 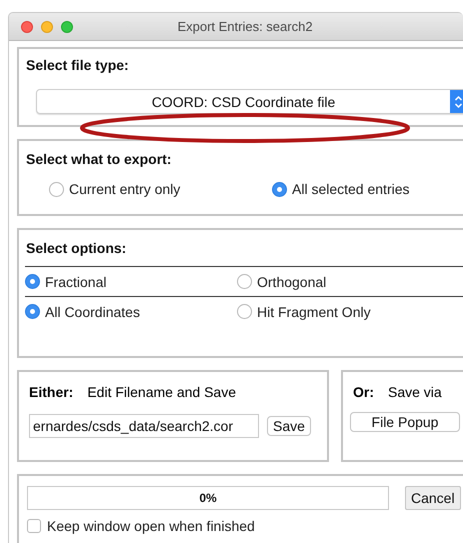 What do you see at coordinates (208, 498) in the screenshot?
I see `progress-reading: 0%` at bounding box center [208, 498].